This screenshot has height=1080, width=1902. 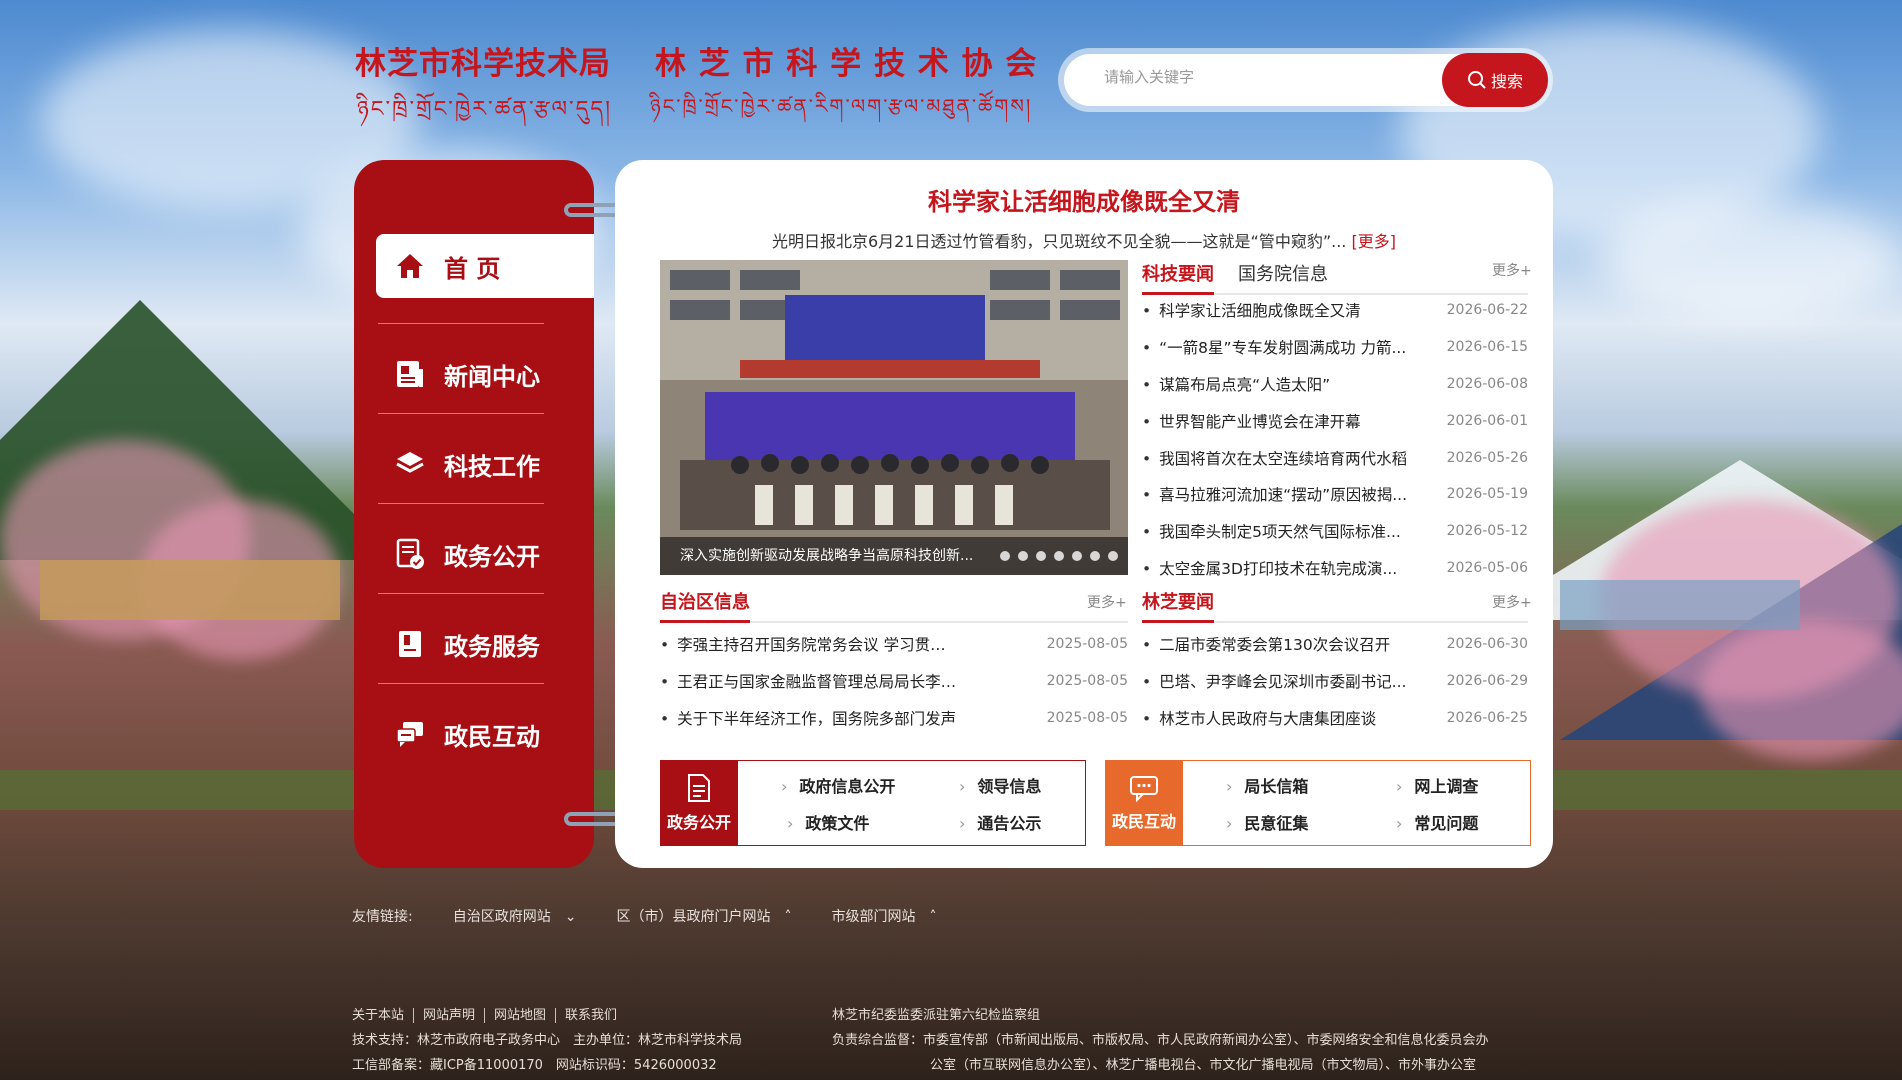 What do you see at coordinates (485, 374) in the screenshot?
I see `nav-item-news: 新闻中心` at bounding box center [485, 374].